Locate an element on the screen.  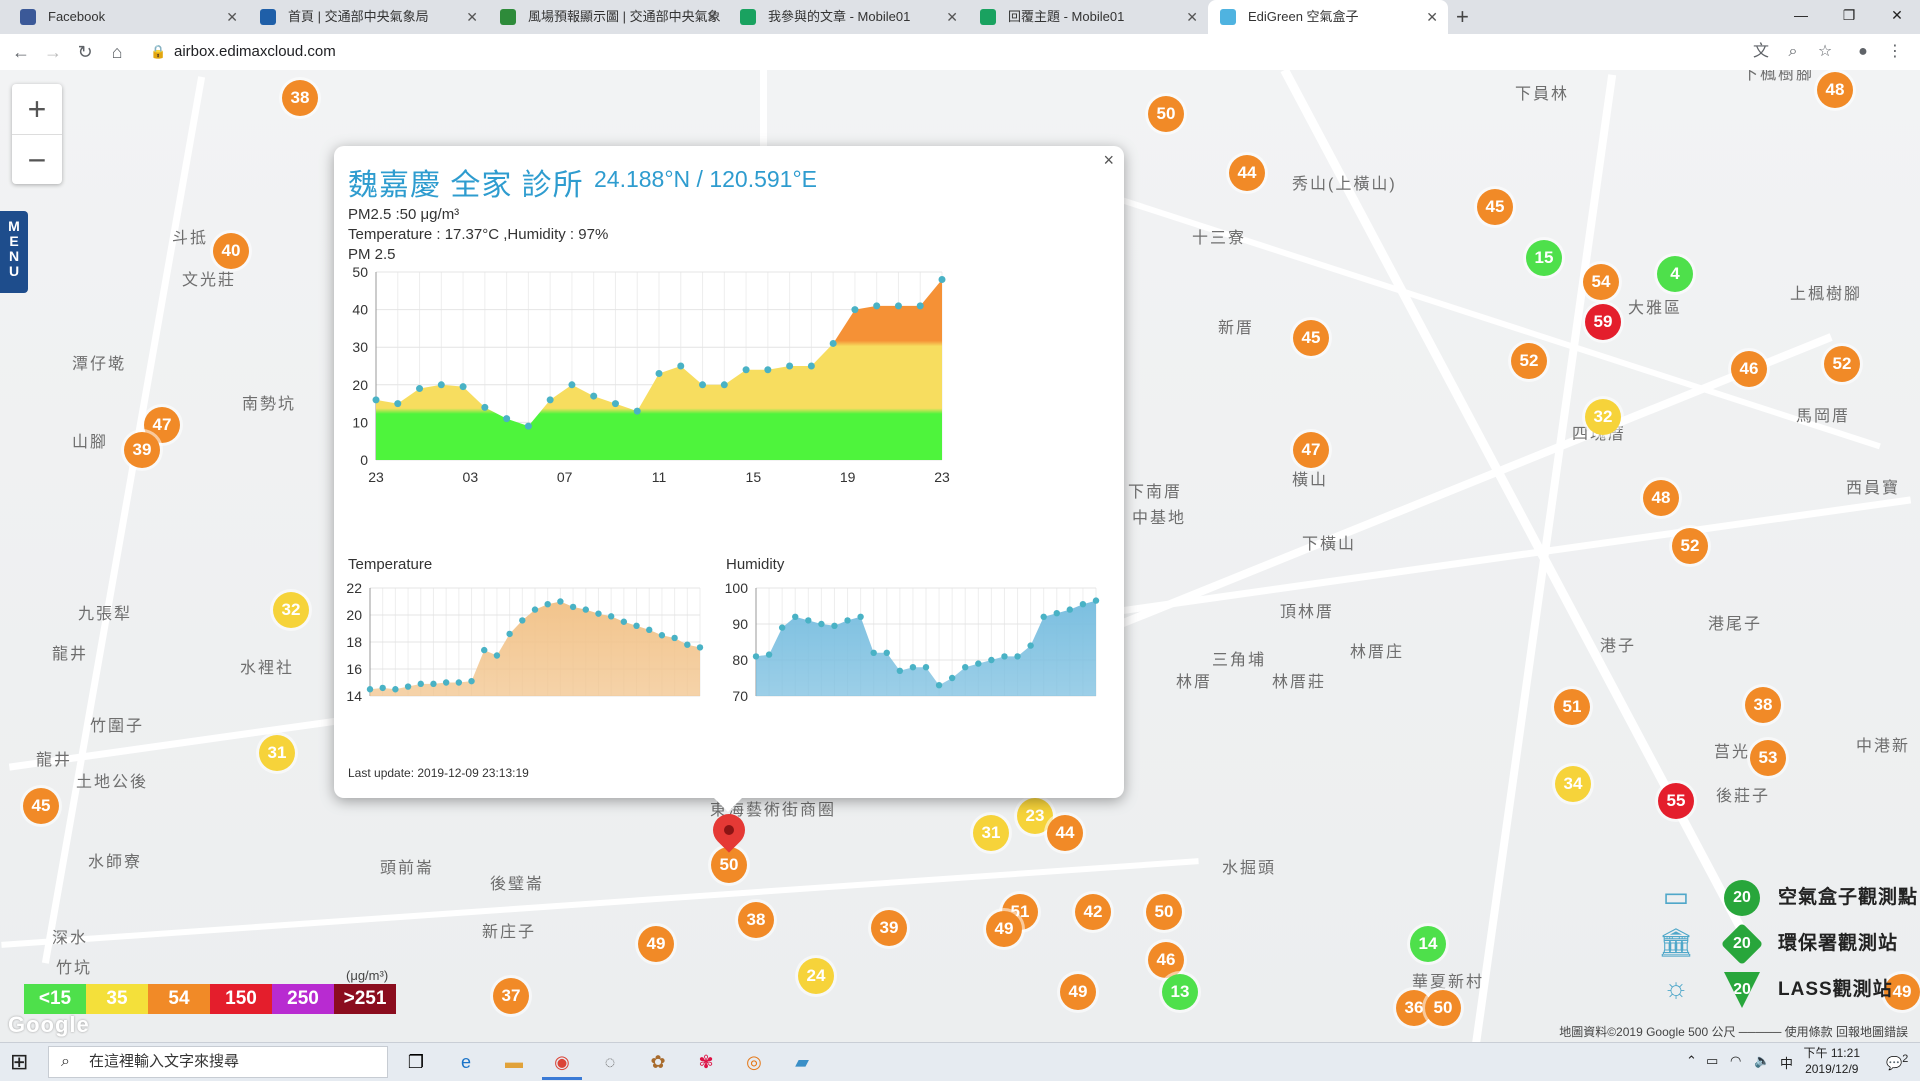
app-icon-1: ◌ is located at coordinates (610, 1062).